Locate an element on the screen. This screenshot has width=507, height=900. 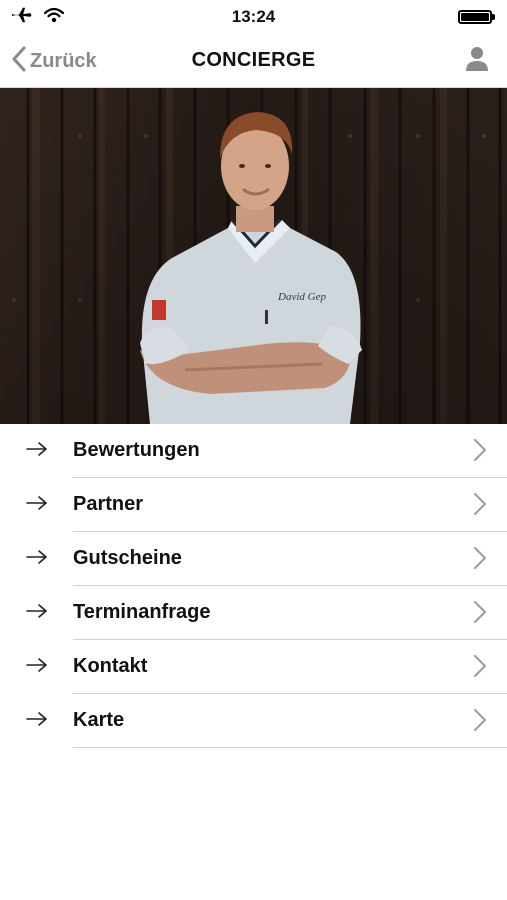
menu-item-label: Kontakt is located at coordinates (110, 666).